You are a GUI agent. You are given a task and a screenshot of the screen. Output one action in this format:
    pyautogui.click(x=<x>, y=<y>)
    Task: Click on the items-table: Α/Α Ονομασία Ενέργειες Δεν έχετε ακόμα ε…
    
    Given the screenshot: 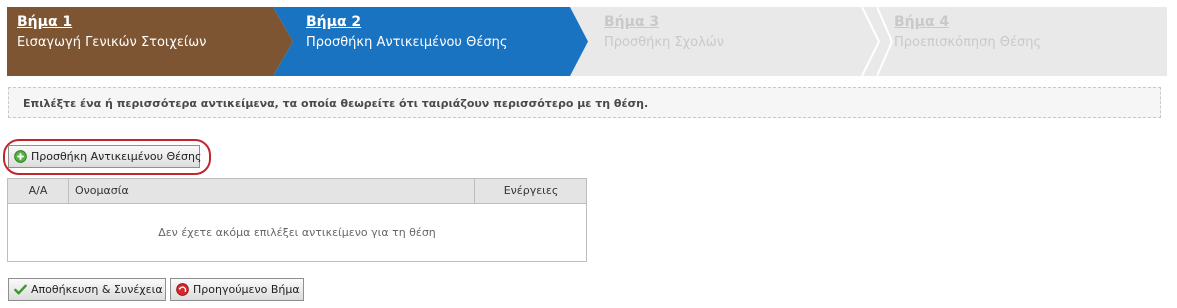 What is the action you would take?
    pyautogui.click(x=297, y=220)
    